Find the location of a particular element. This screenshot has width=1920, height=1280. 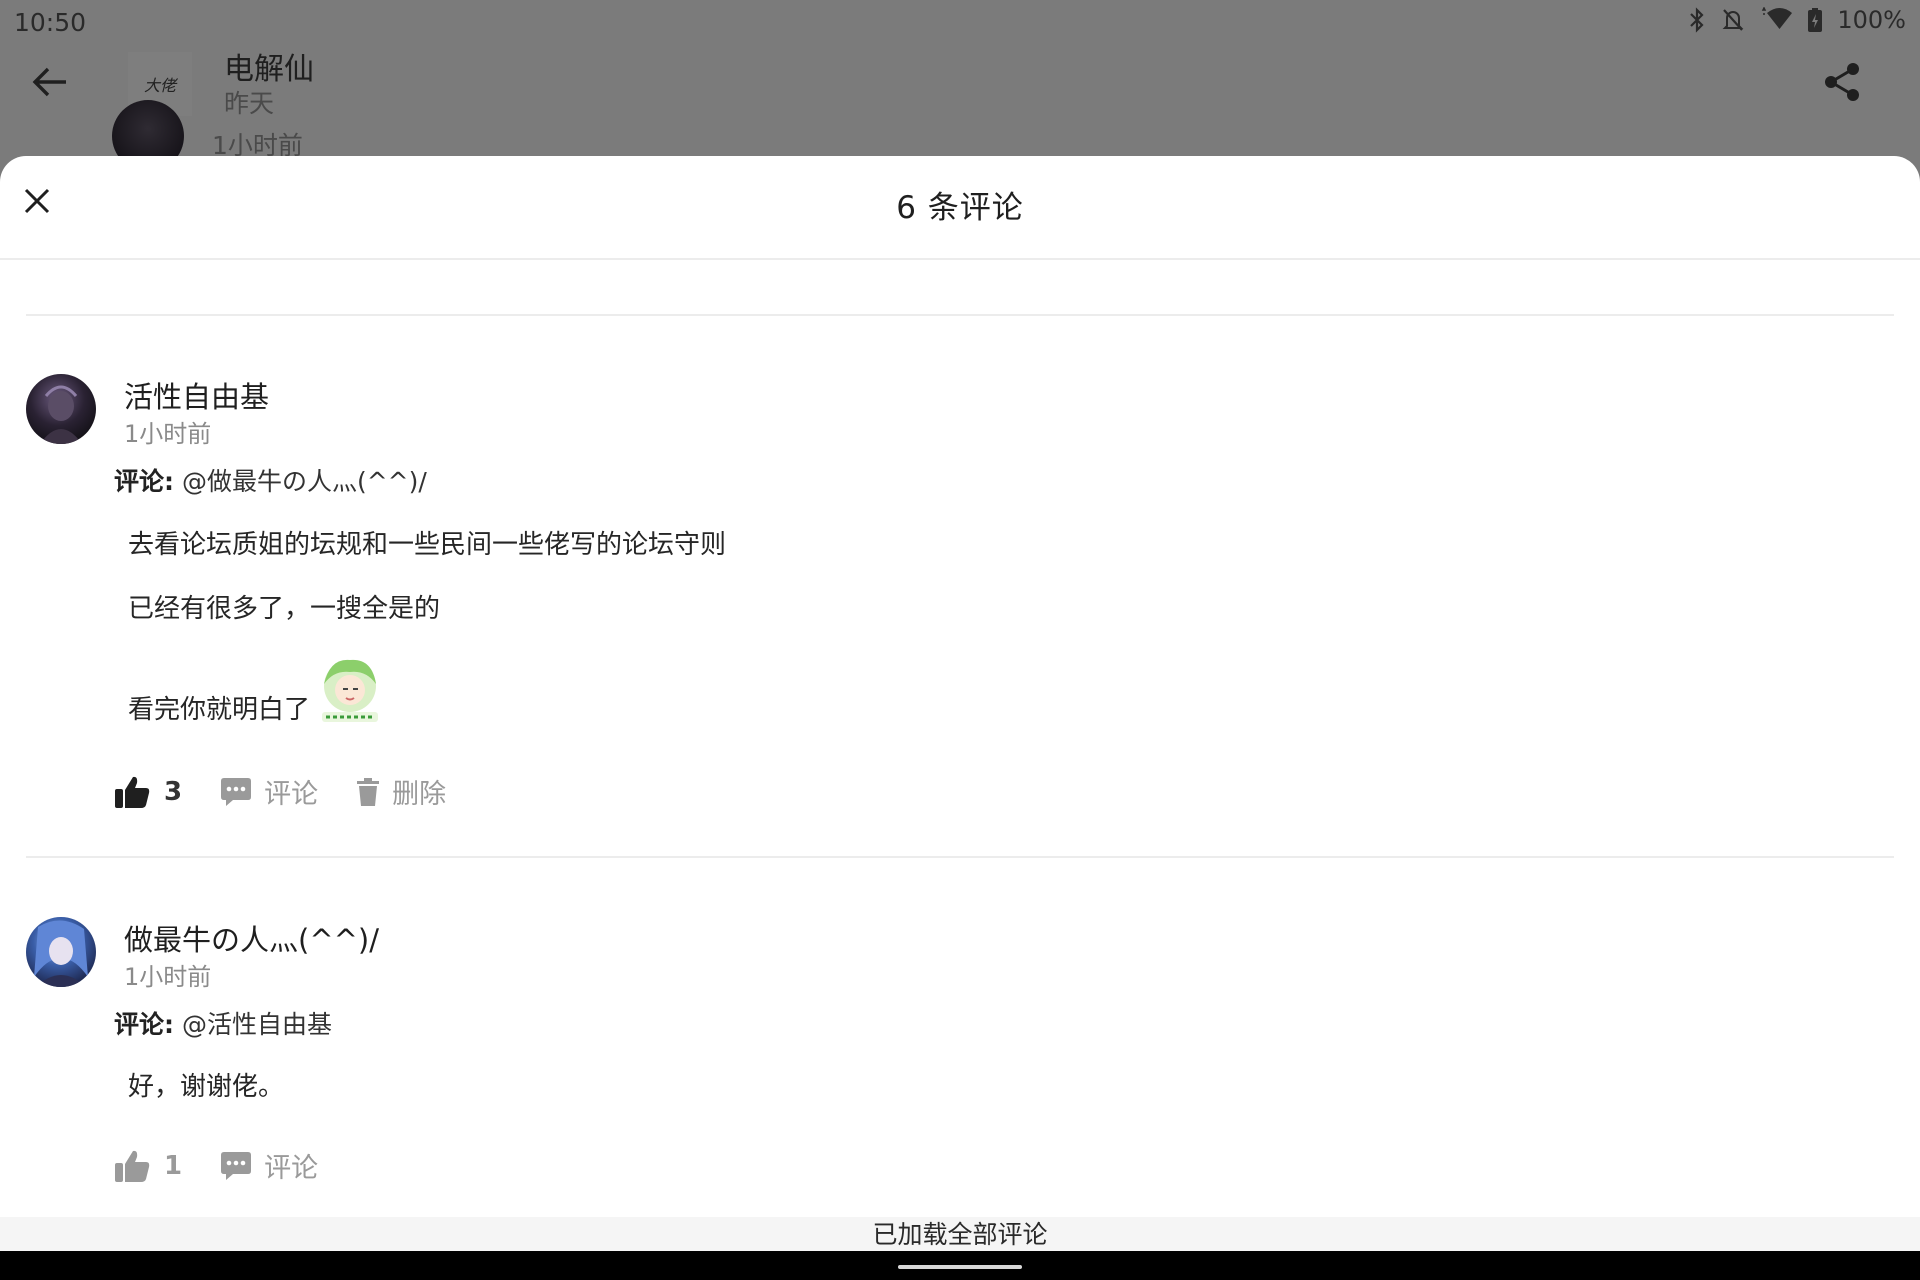

like-button: 1 is located at coordinates (148, 1166).